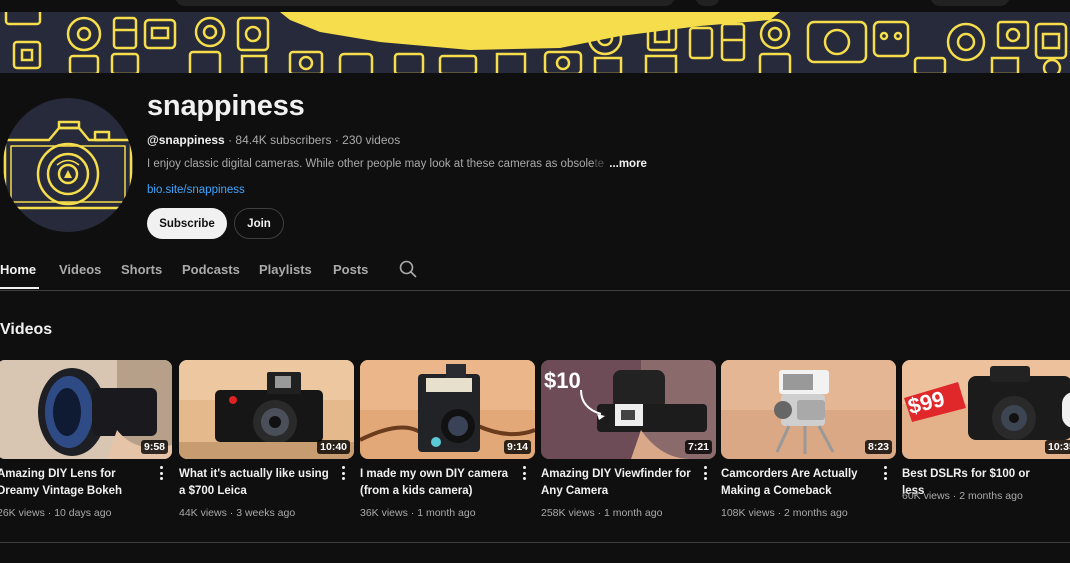 This screenshot has width=1070, height=563. What do you see at coordinates (808, 409) in the screenshot?
I see `video-thumbnail: 8:23` at bounding box center [808, 409].